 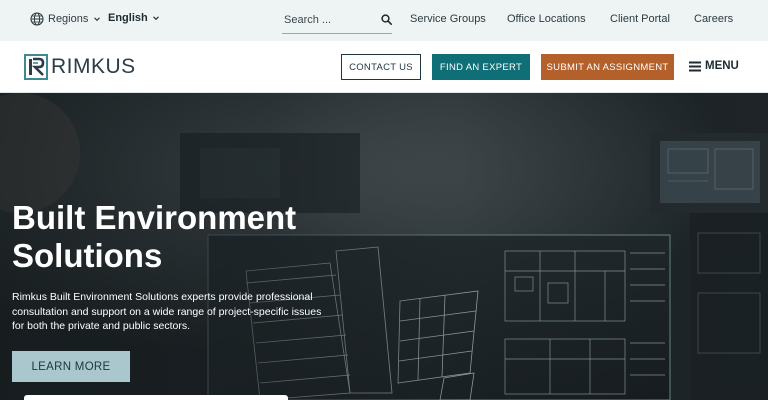 I want to click on client-portal-link: Client Portal, so click(x=640, y=19).